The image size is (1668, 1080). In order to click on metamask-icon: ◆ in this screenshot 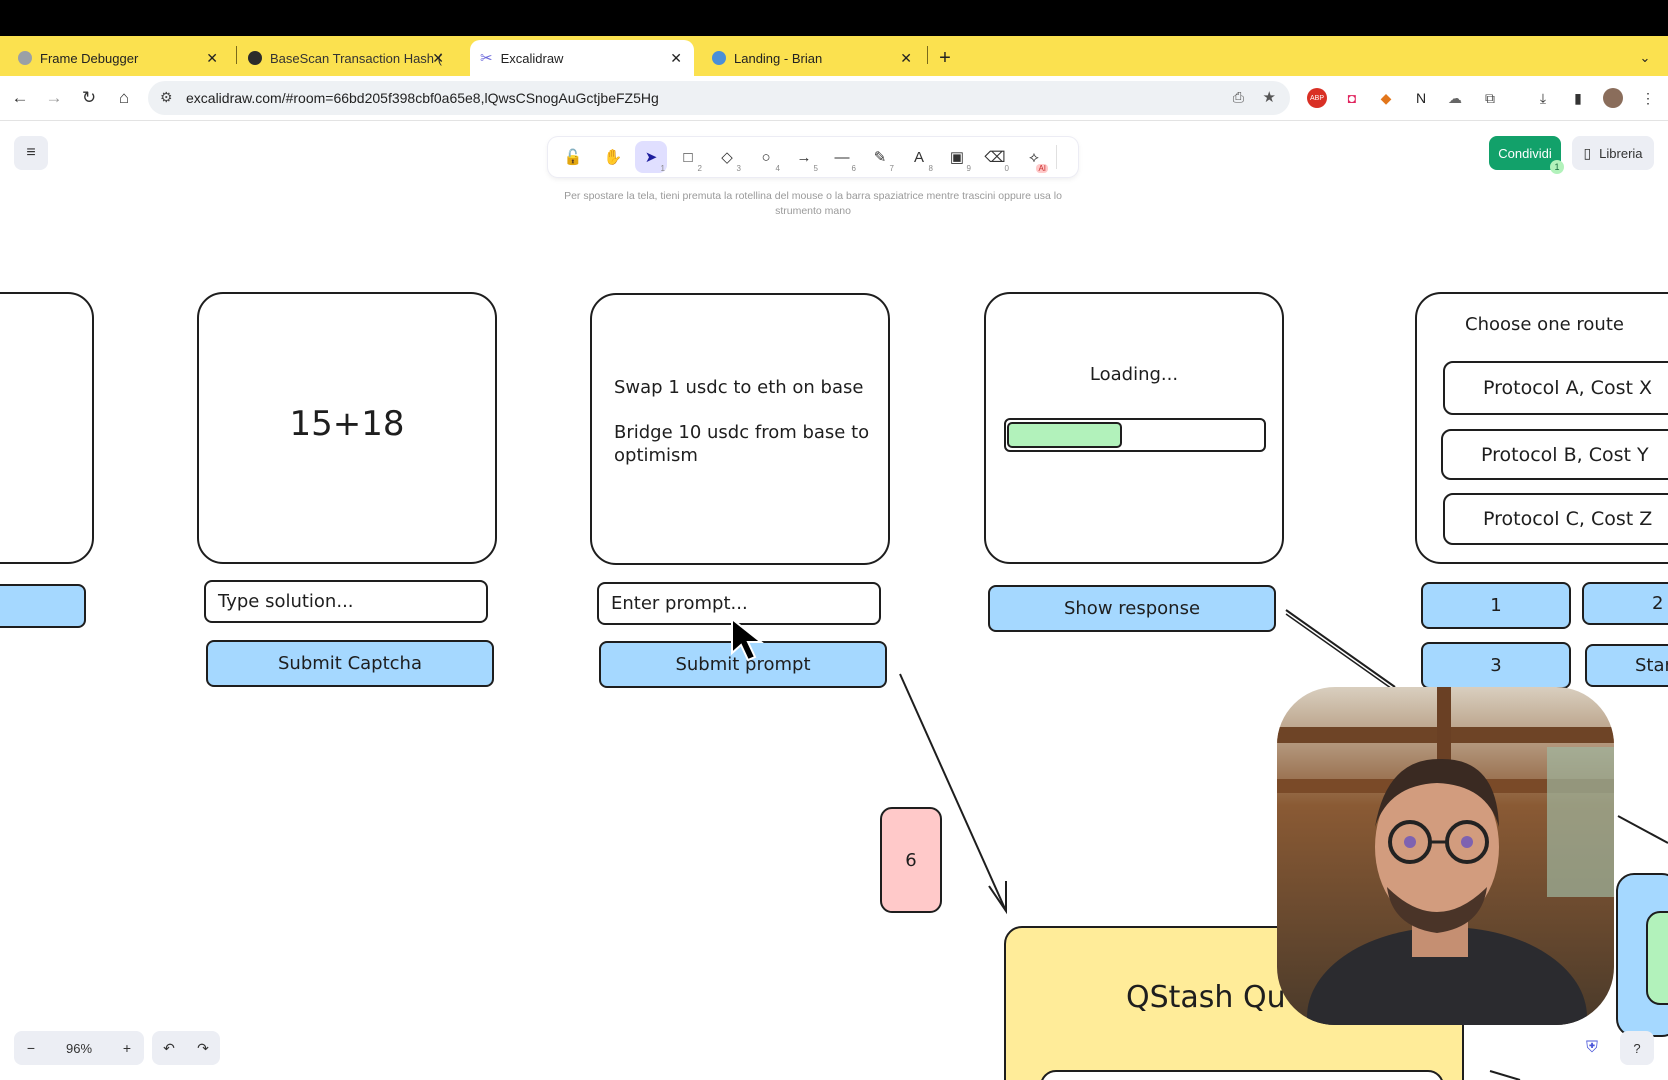, I will do `click(1386, 98)`.